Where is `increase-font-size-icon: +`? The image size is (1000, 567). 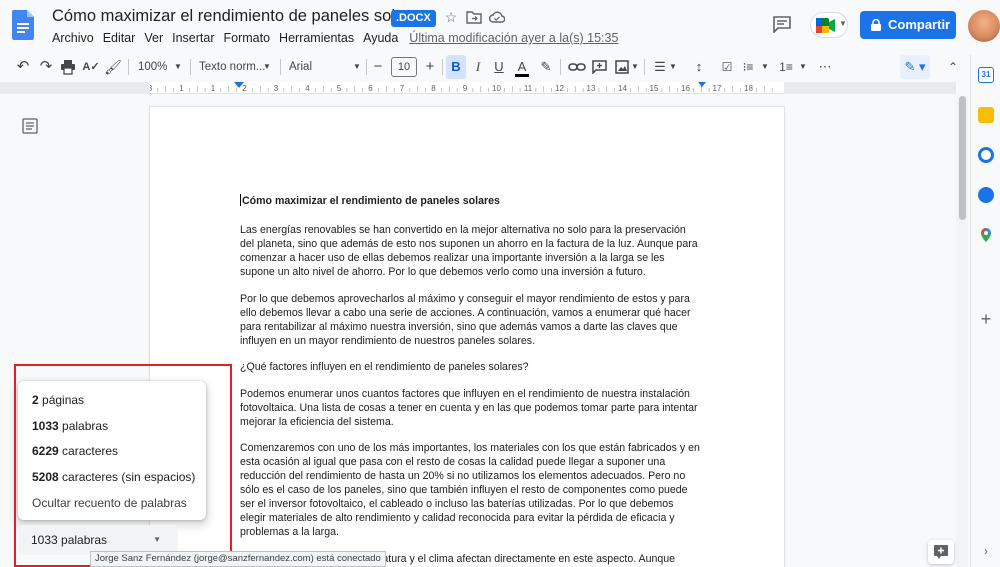 increase-font-size-icon: + is located at coordinates (430, 67).